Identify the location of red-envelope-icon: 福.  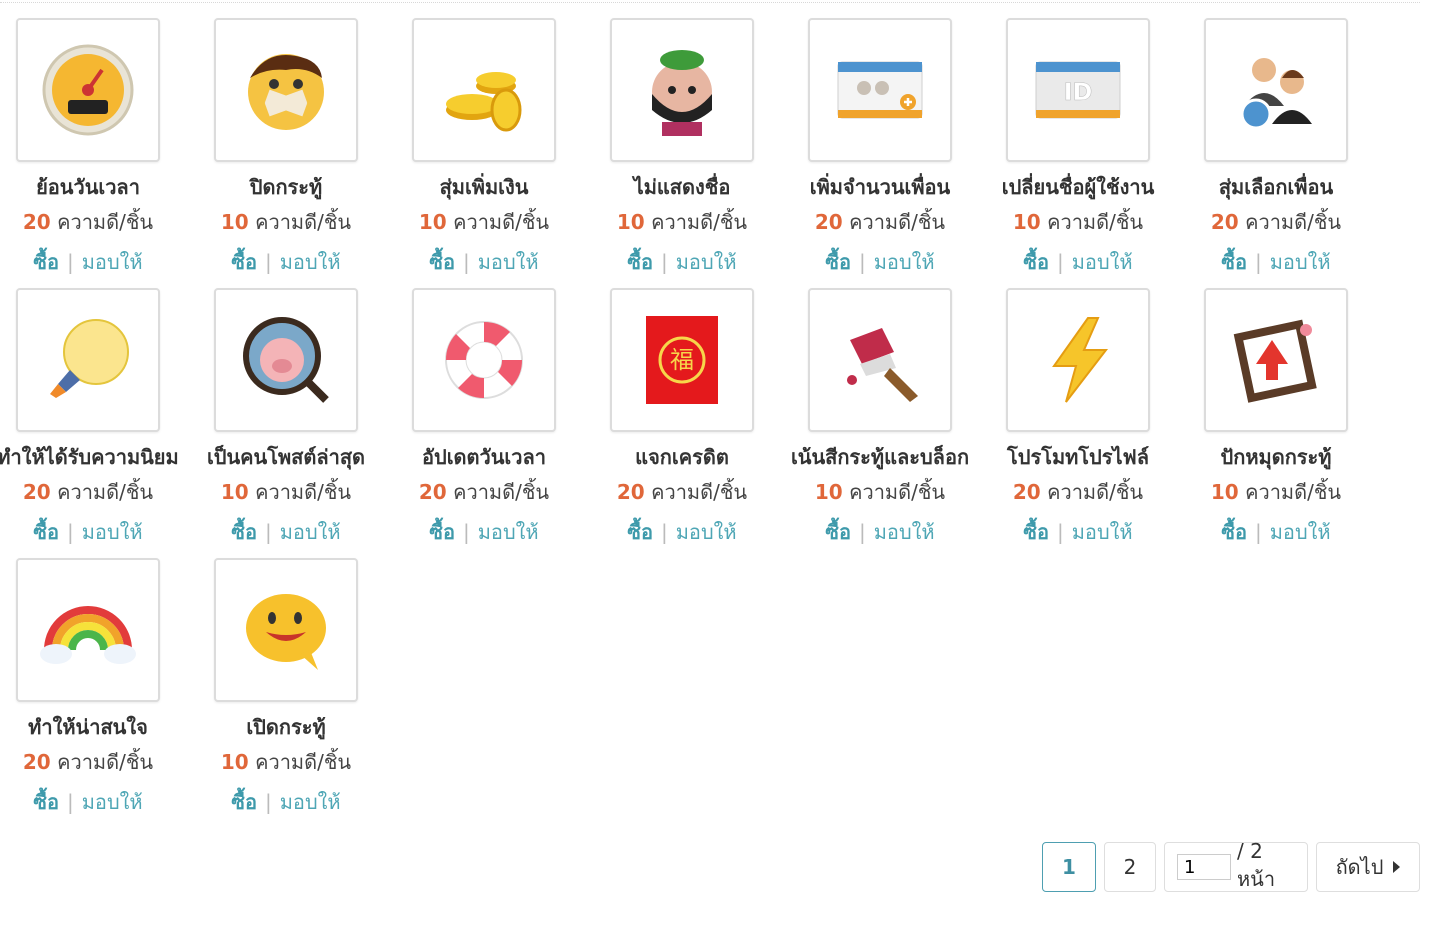
(682, 360).